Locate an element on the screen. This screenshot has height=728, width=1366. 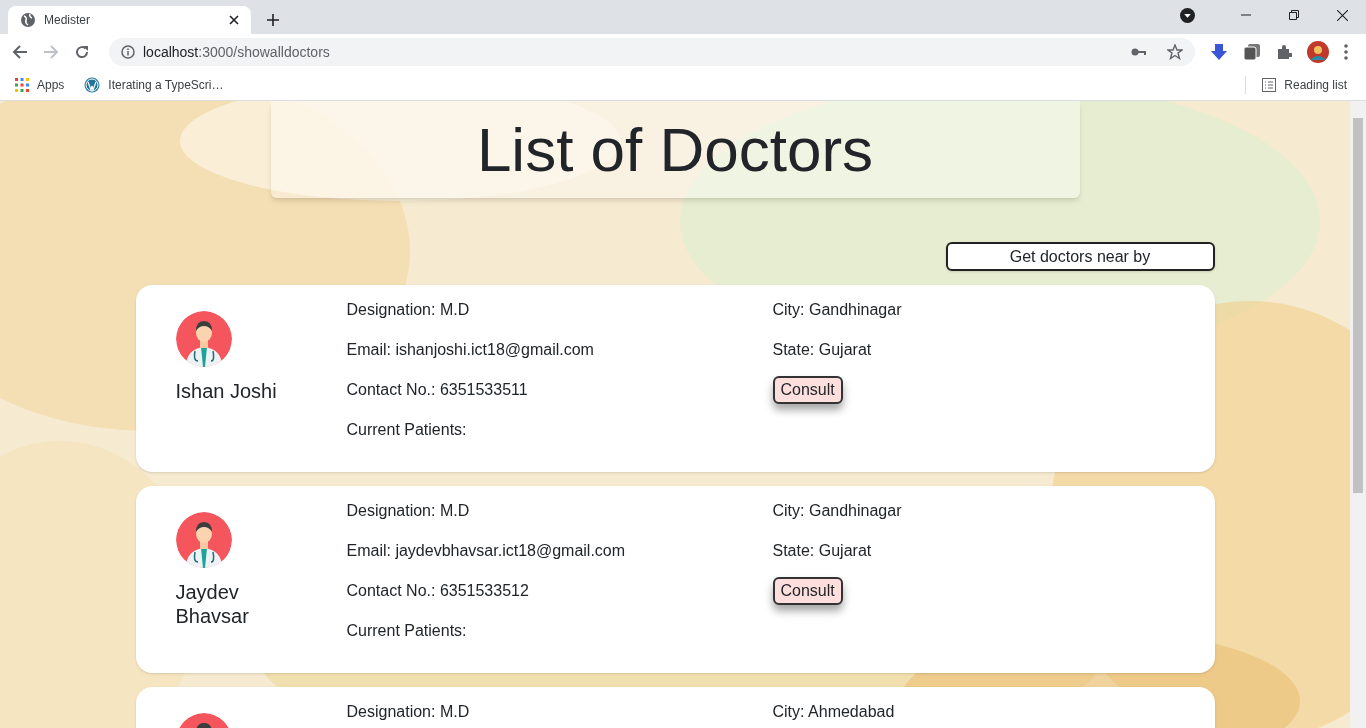
avatar-icon is located at coordinates (1318, 52).